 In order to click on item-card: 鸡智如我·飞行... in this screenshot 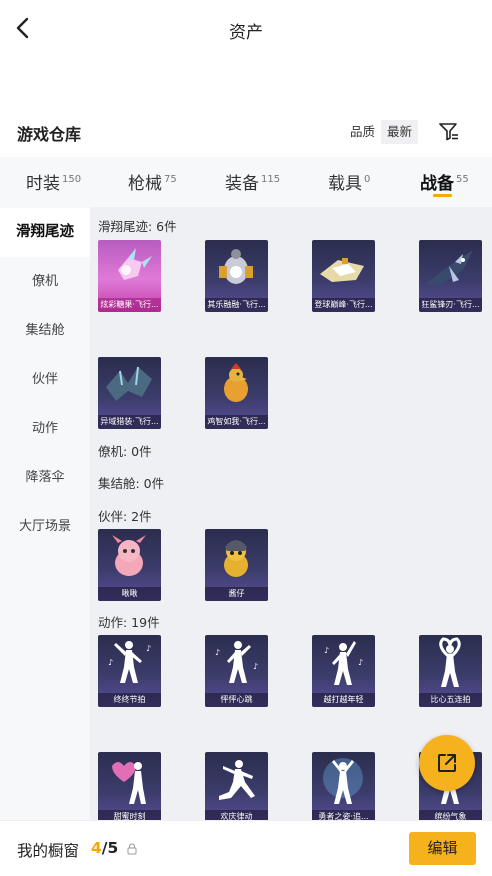, I will do `click(236, 393)`.